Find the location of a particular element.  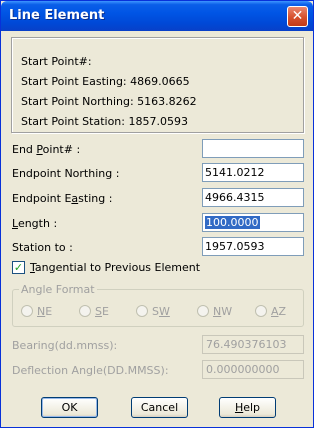

close-icon: ✕ is located at coordinates (297, 16).